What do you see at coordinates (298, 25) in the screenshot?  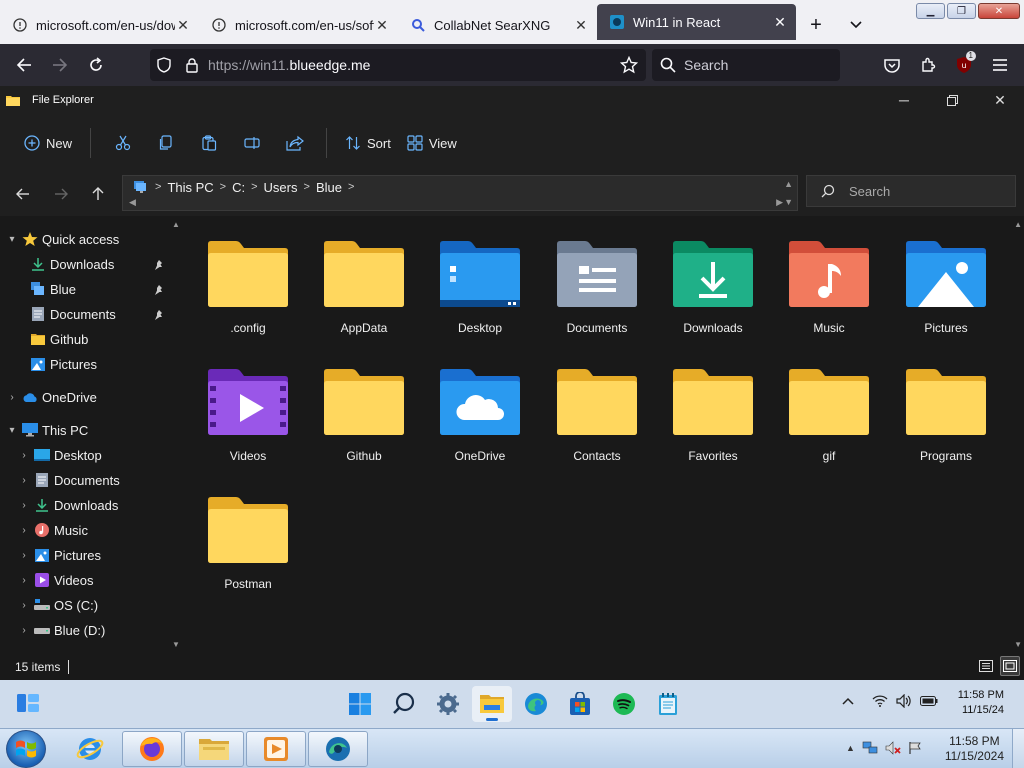 I see `browser-tab: microsoft.com/en-us/soft ✕` at bounding box center [298, 25].